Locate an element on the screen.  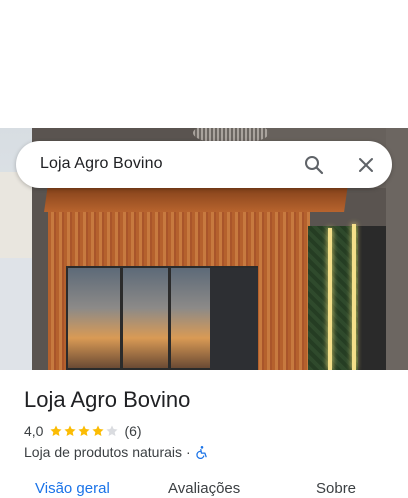
star-rating is located at coordinates (84, 431).